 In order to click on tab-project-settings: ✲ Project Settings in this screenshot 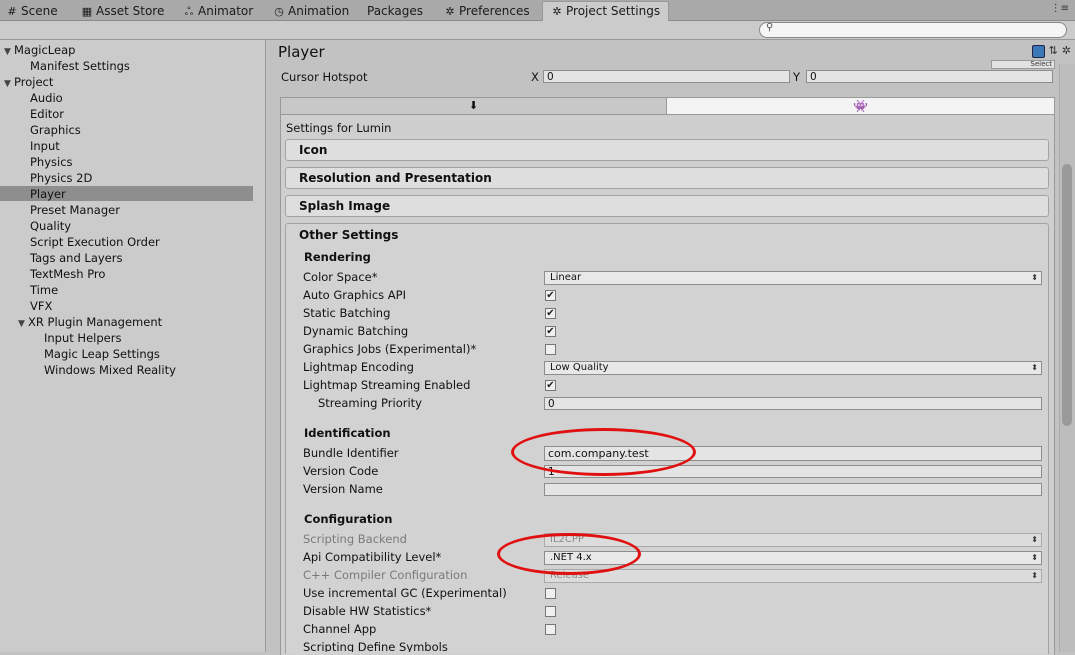, I will do `click(606, 11)`.